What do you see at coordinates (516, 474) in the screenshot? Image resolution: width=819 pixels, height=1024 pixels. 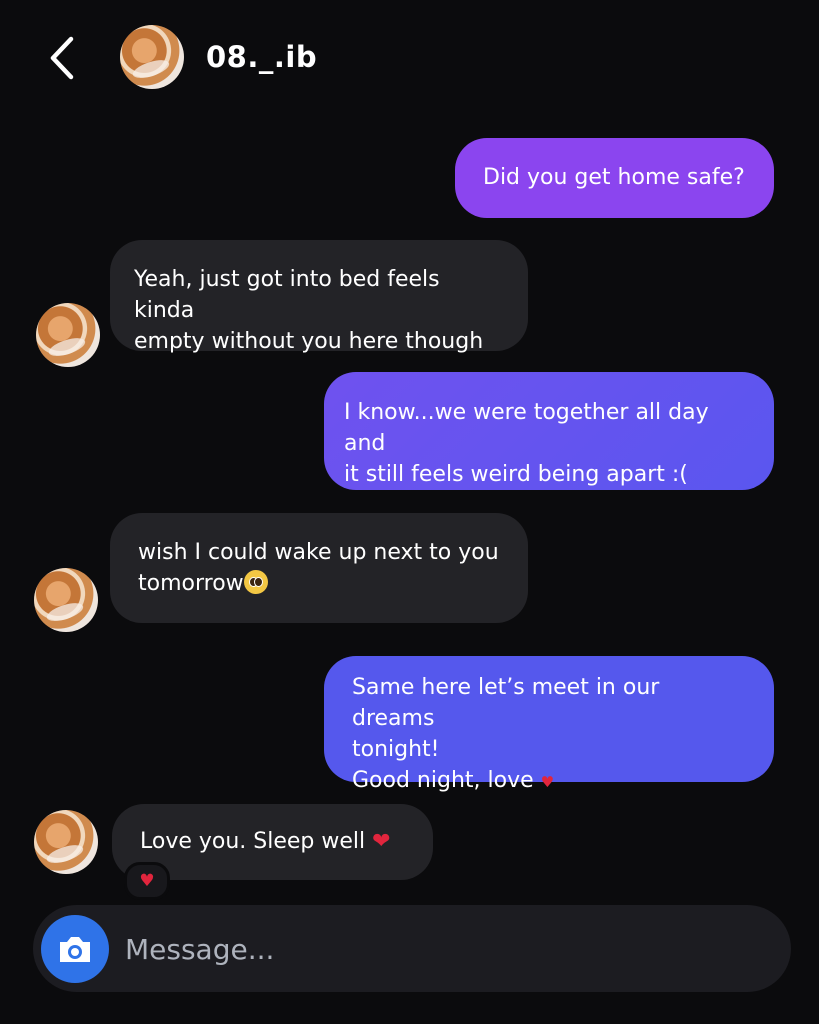 I see `message-line: it still feels weird being apart :(` at bounding box center [516, 474].